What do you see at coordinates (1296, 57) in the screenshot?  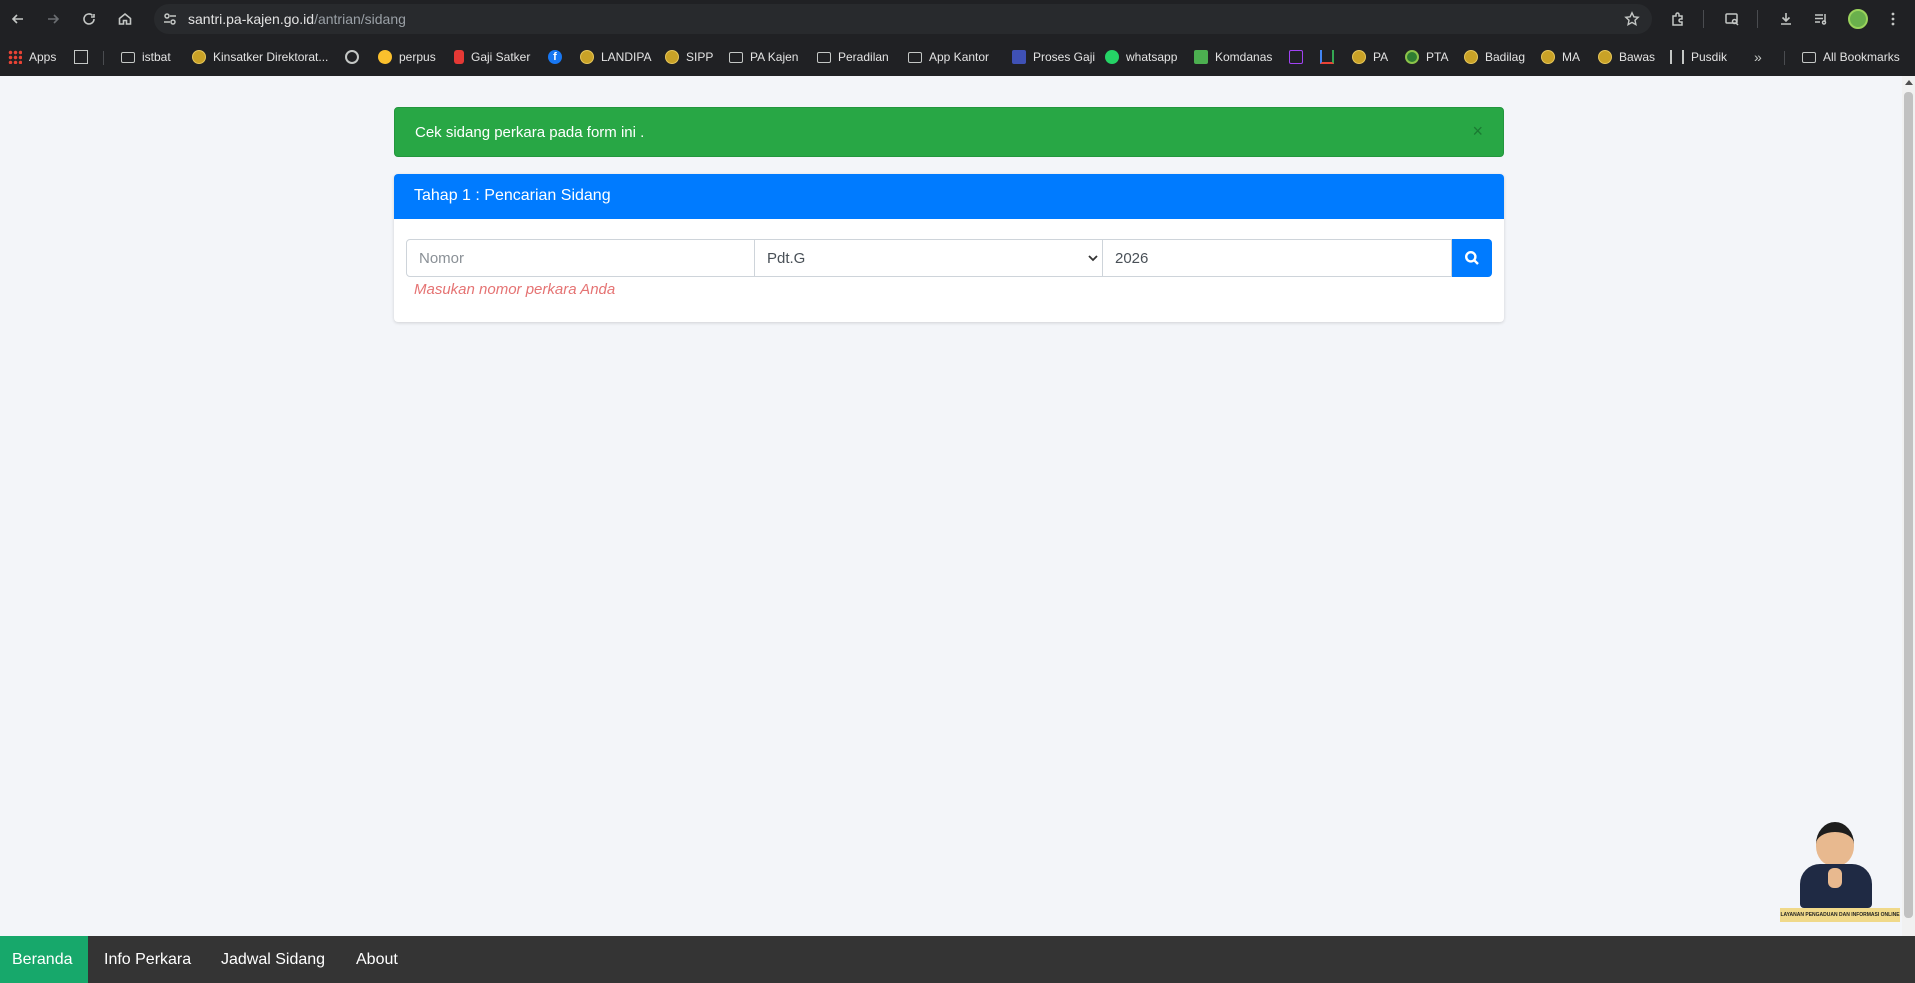 I see `mail-icon` at bounding box center [1296, 57].